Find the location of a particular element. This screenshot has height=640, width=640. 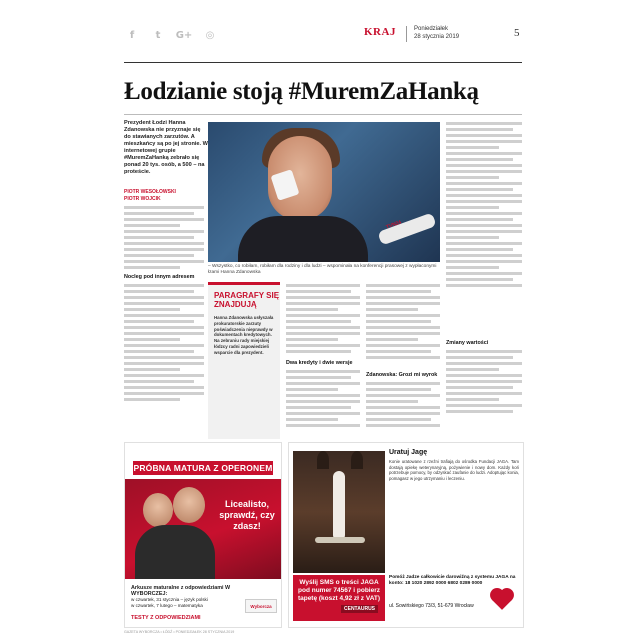

social-bar: f t G+ ◎ is located at coordinates (171, 35).